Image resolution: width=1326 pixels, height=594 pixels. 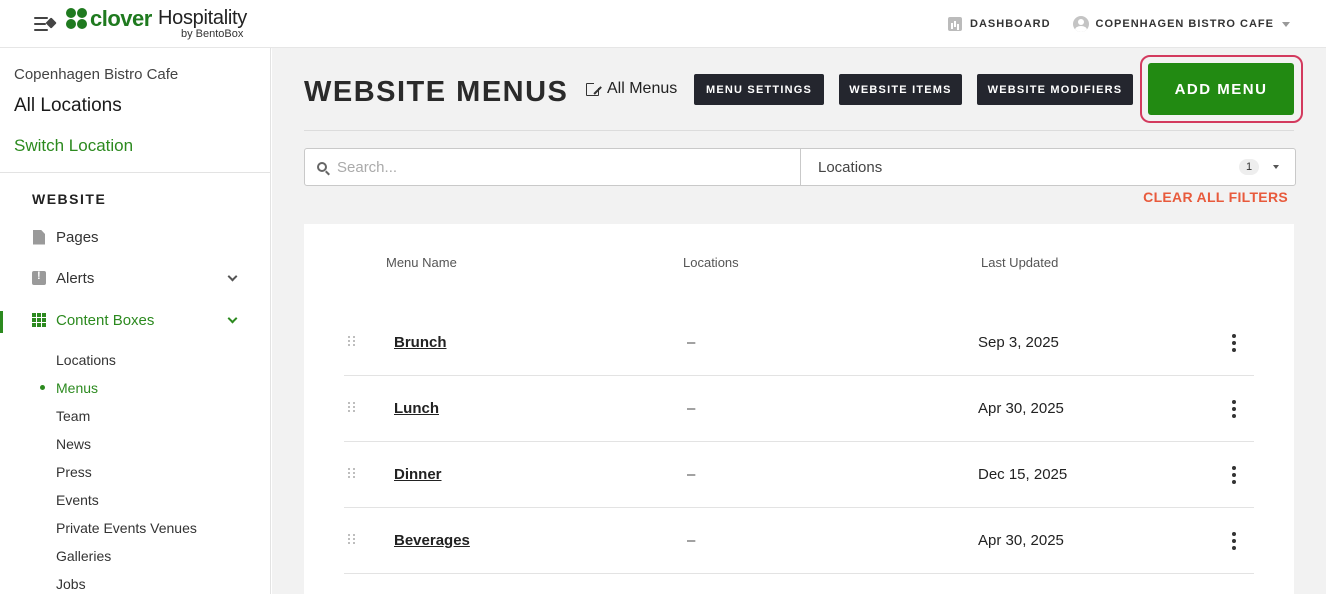 What do you see at coordinates (799, 475) in the screenshot?
I see `table-row: Dinner – Dec 15, 2025` at bounding box center [799, 475].